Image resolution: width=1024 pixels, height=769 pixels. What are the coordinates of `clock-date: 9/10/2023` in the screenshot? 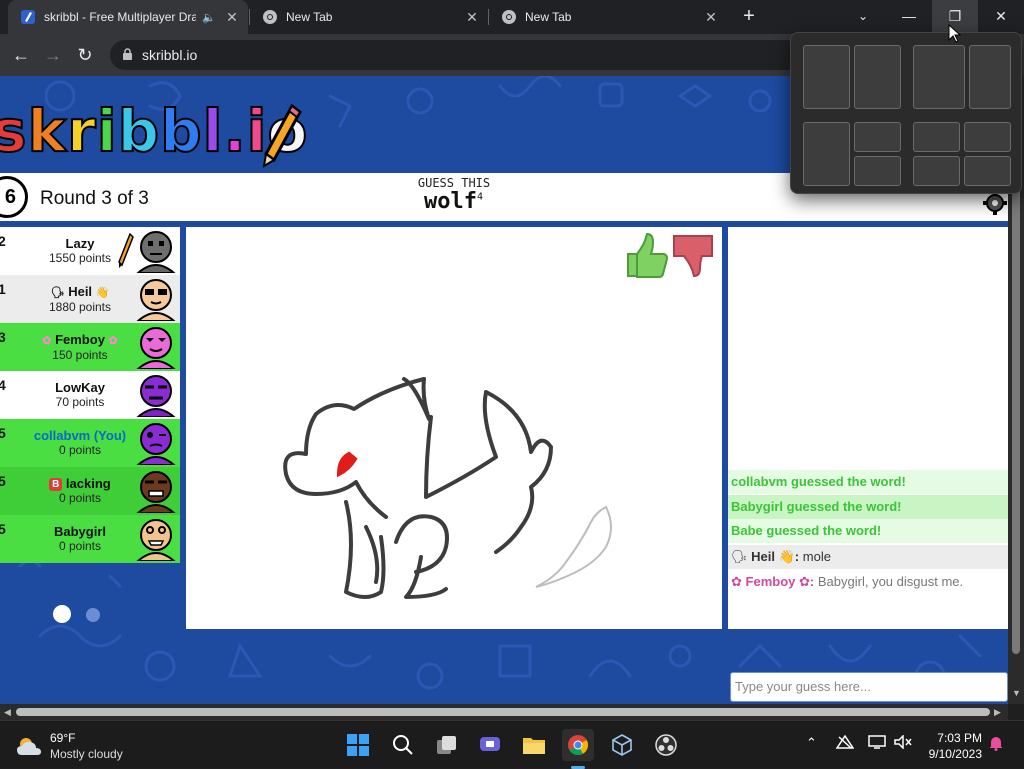 It's located at (955, 754).